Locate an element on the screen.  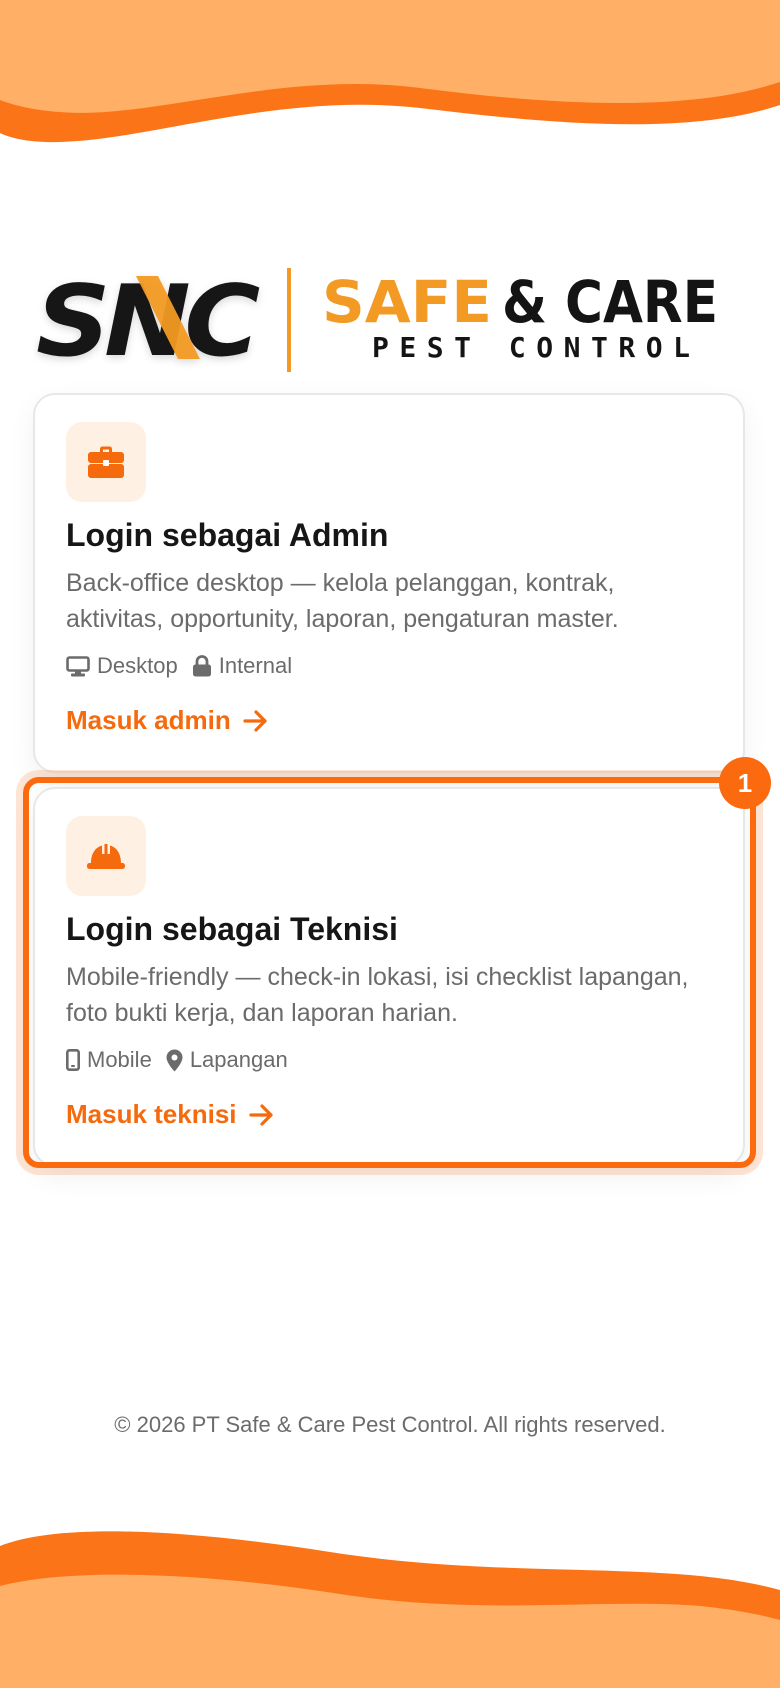
masuk-admin-link: Masuk admin is located at coordinates (167, 720).